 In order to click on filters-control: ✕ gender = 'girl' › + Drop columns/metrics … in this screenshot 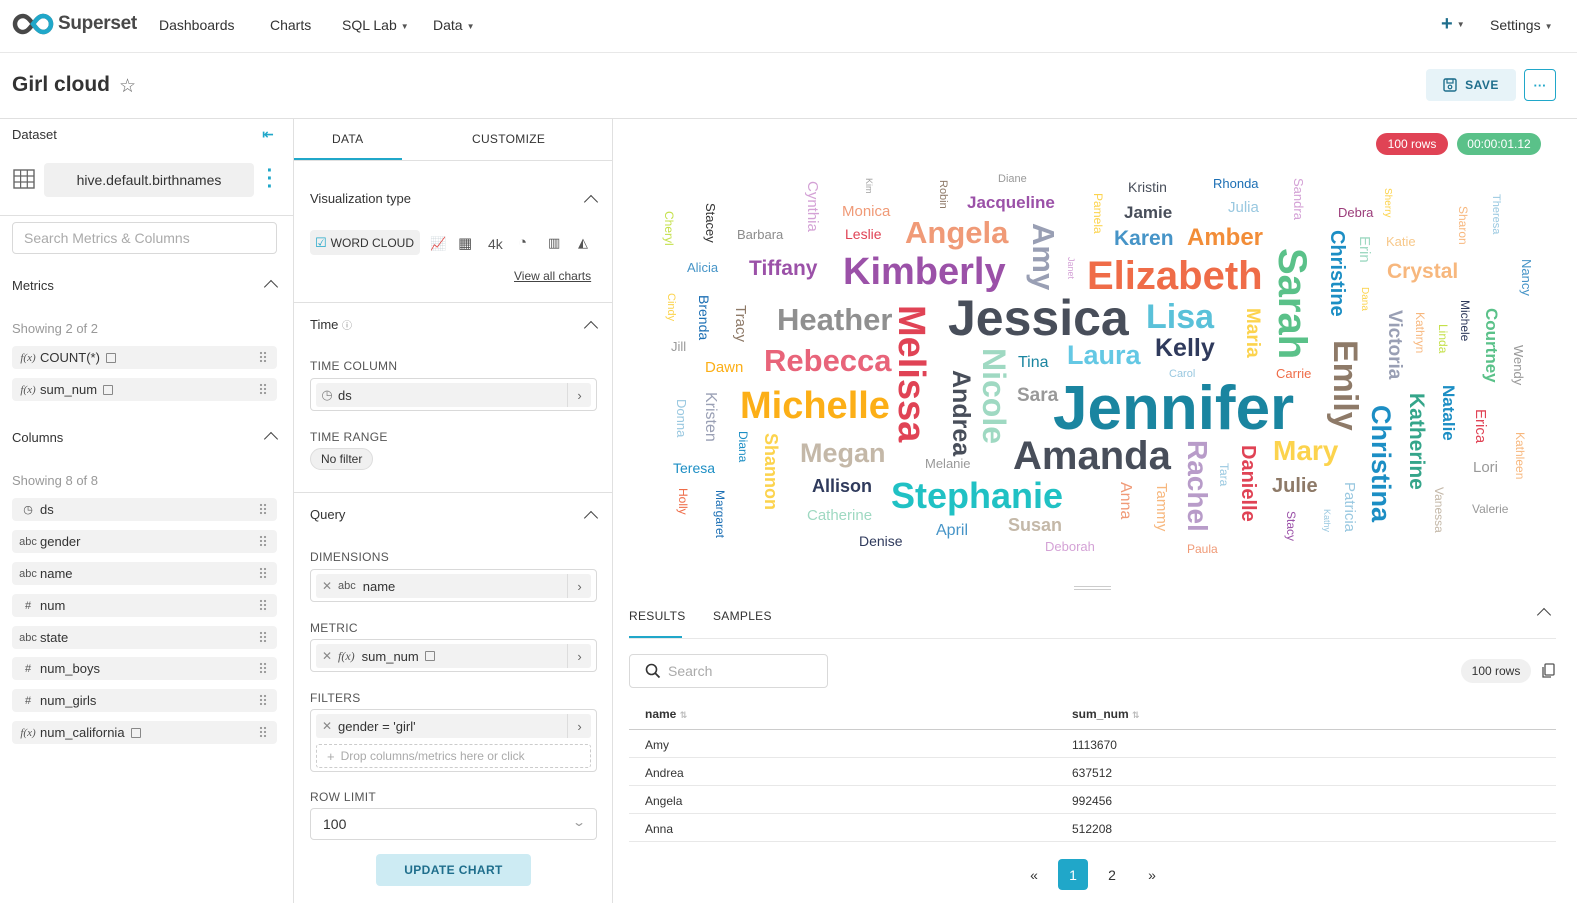, I will do `click(453, 740)`.